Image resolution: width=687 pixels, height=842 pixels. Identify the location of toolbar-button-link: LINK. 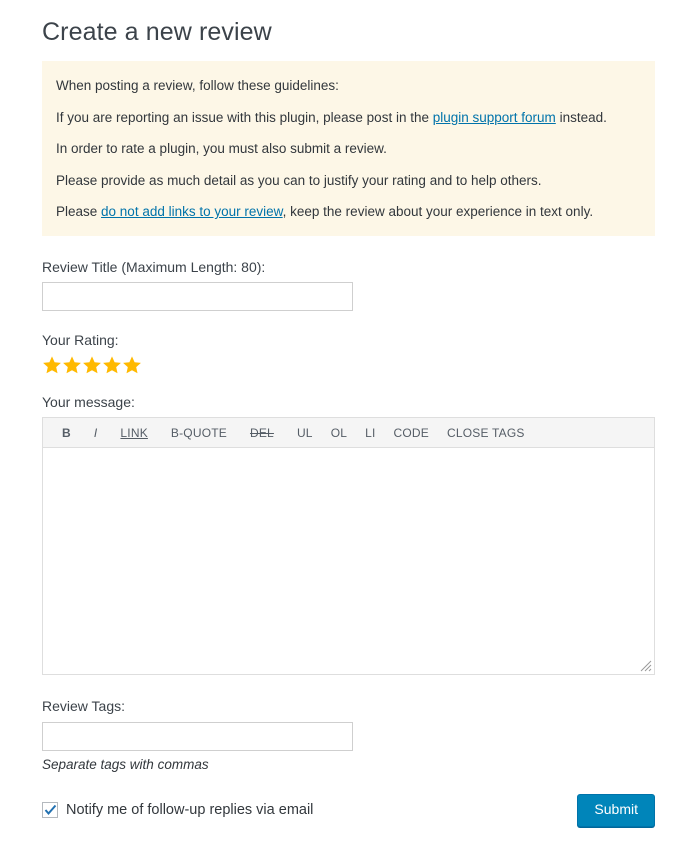
(136, 433).